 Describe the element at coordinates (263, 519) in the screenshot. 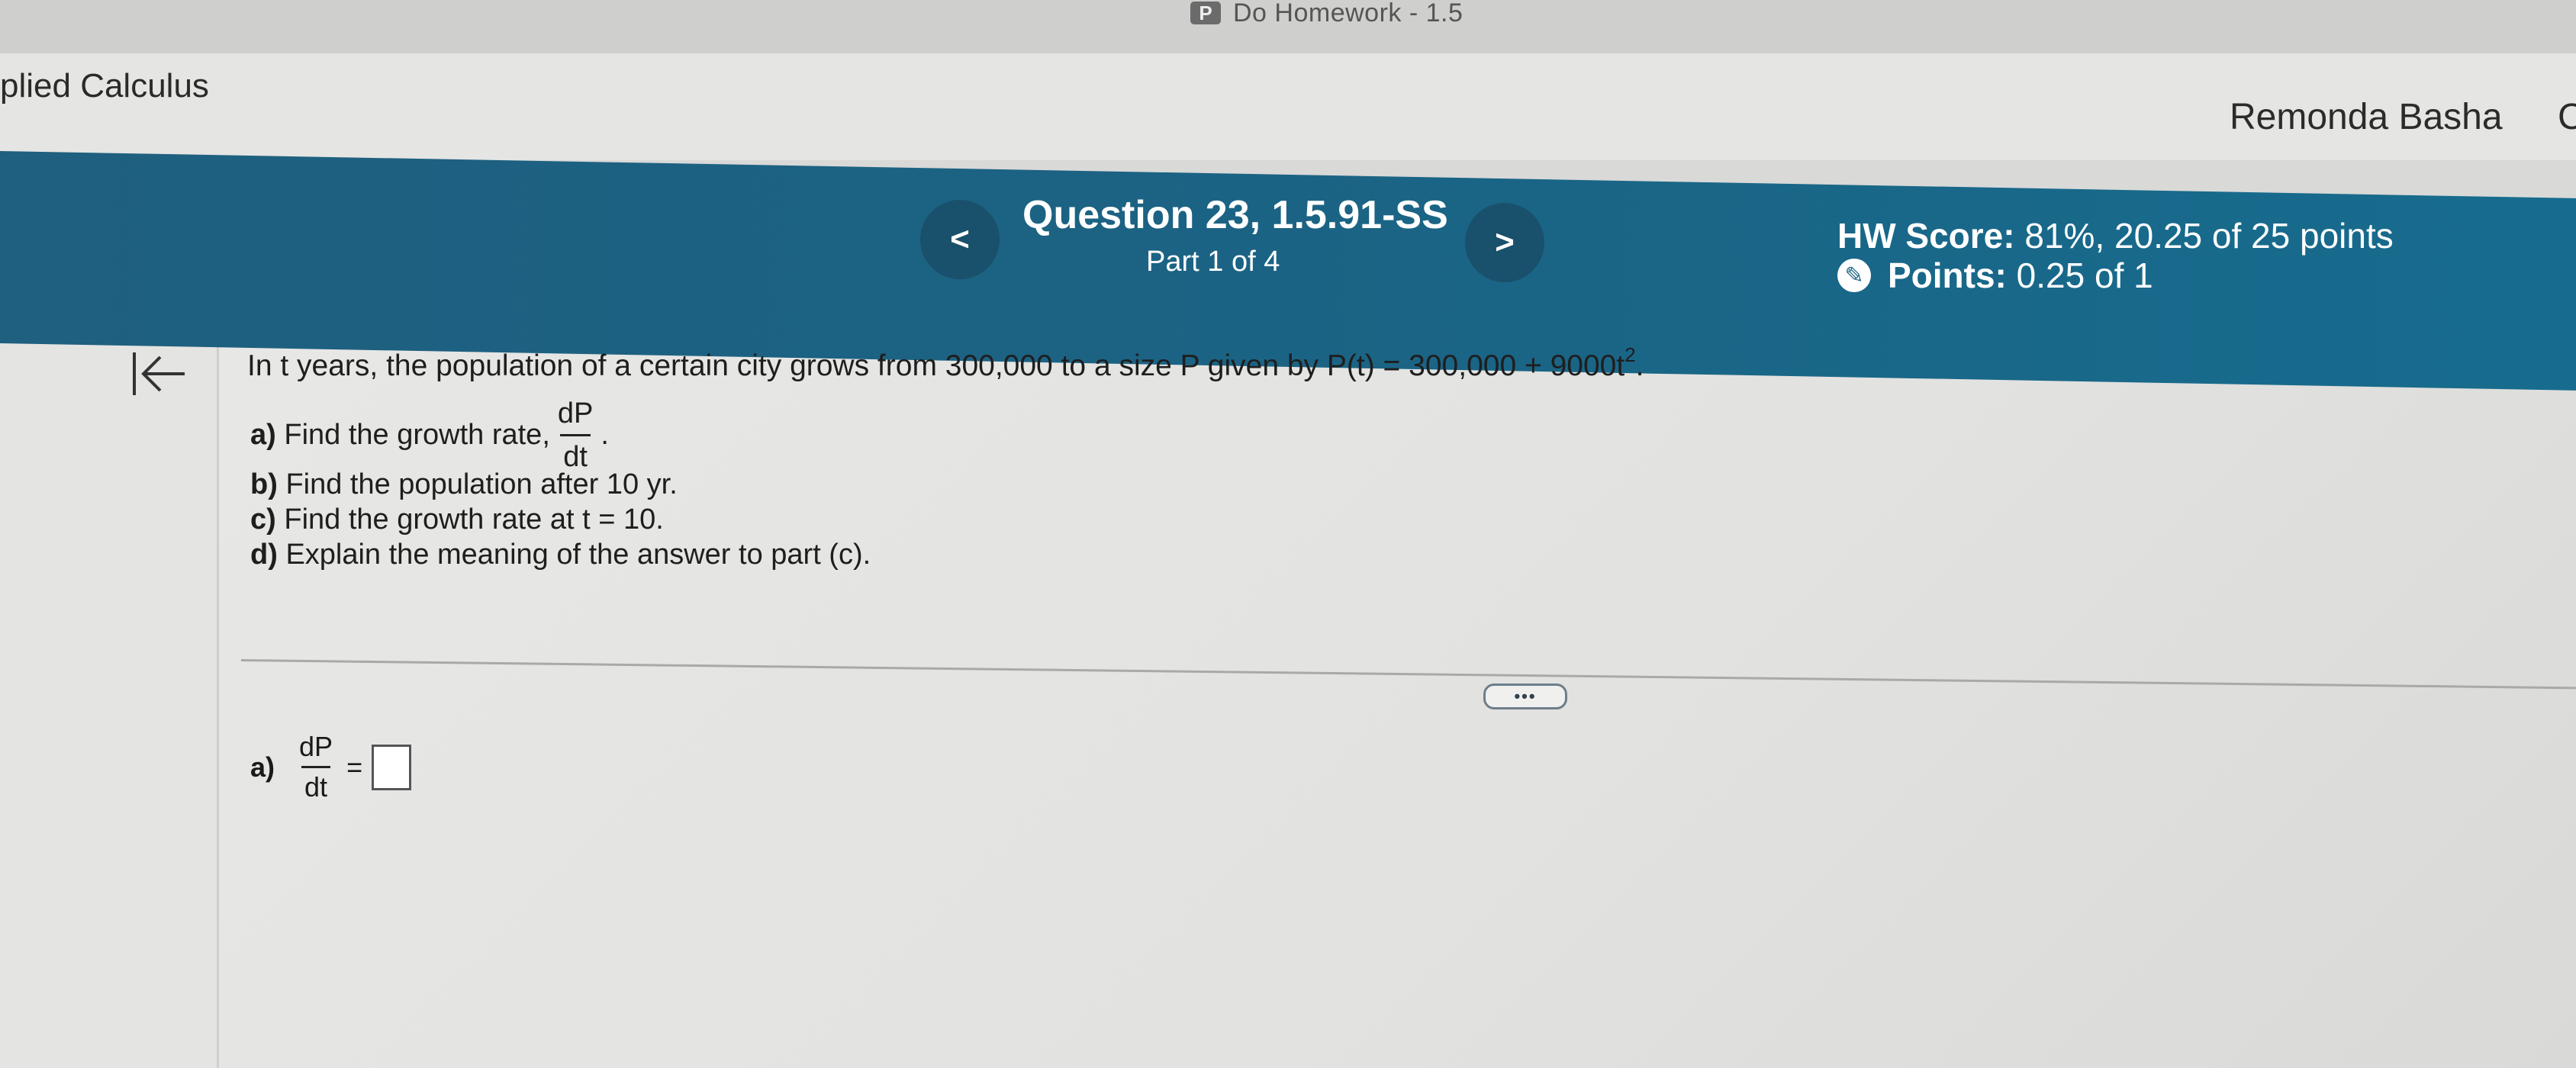

I see `part-c-label: c)` at that location.